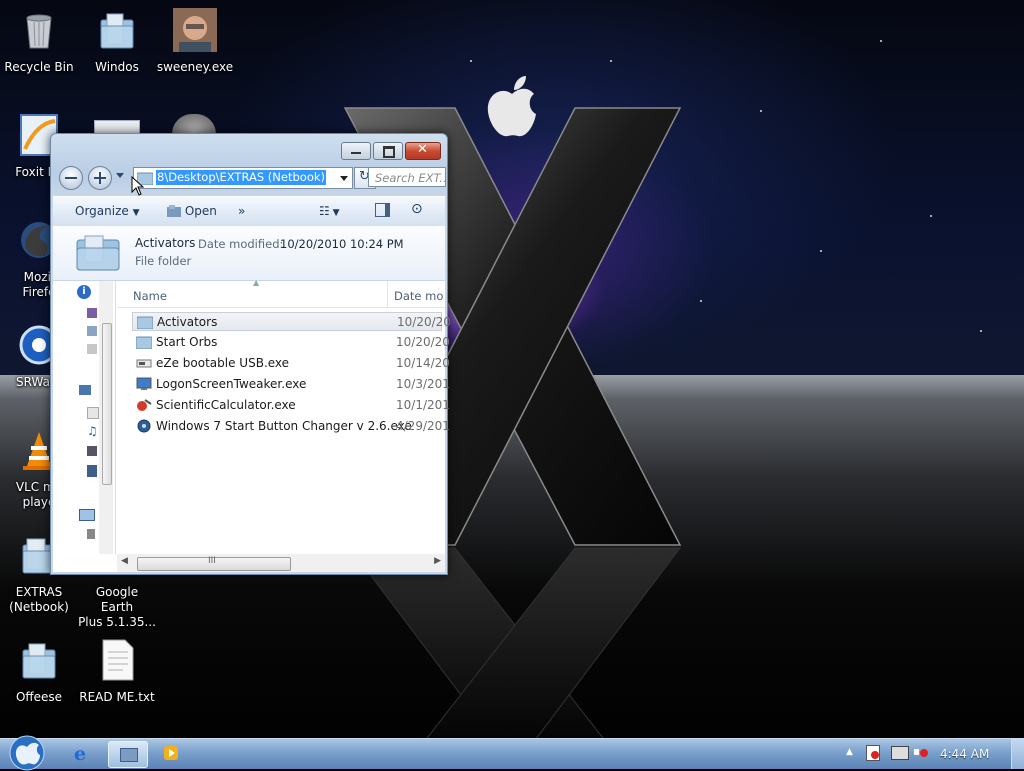  Describe the element at coordinates (382, 210) in the screenshot. I see `preview-pane-button` at that location.